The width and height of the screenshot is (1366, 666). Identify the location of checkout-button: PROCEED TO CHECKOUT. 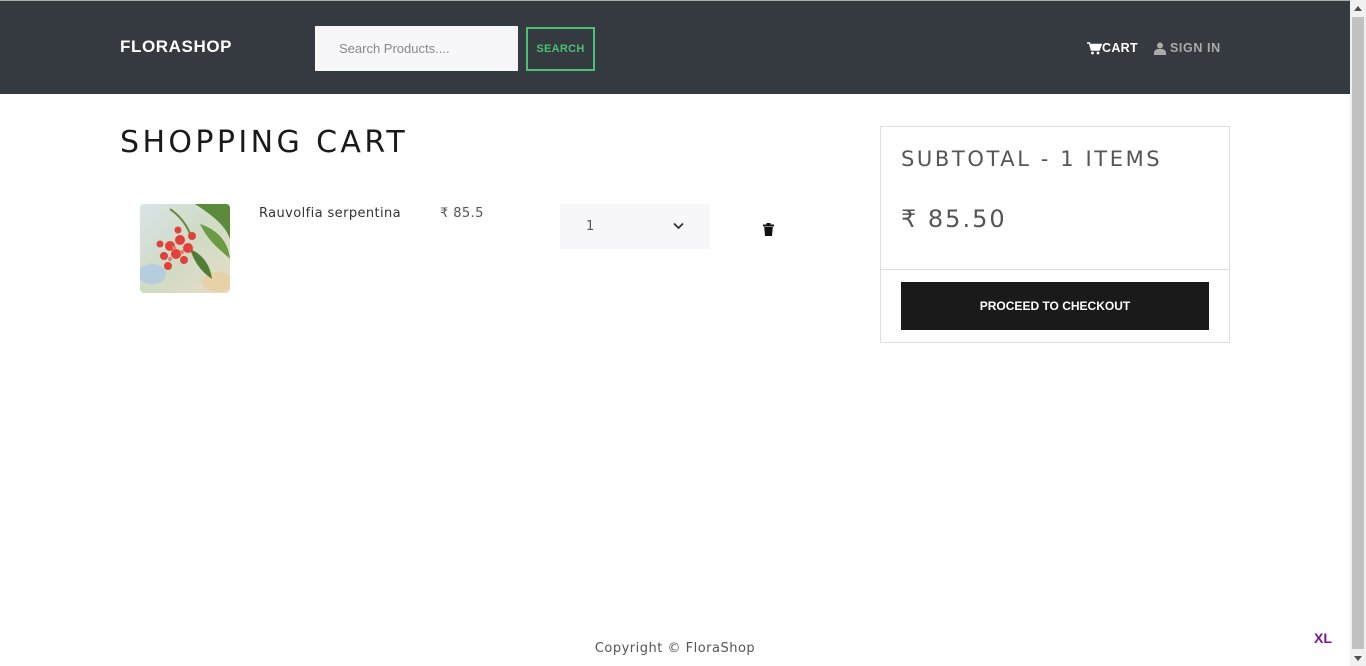
(1055, 306).